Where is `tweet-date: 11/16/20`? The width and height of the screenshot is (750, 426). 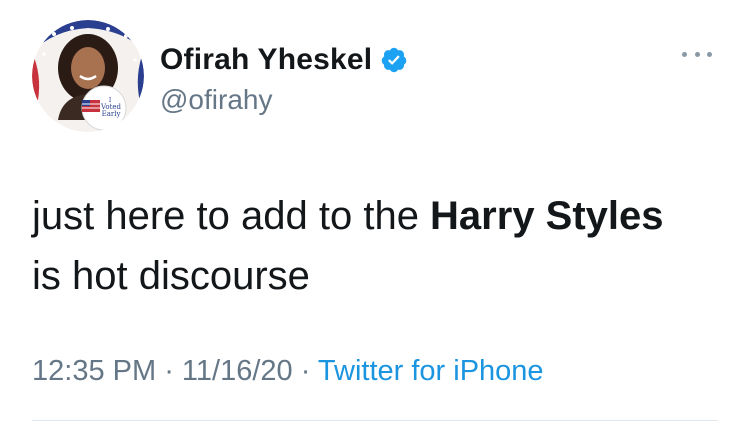 tweet-date: 11/16/20 is located at coordinates (237, 371).